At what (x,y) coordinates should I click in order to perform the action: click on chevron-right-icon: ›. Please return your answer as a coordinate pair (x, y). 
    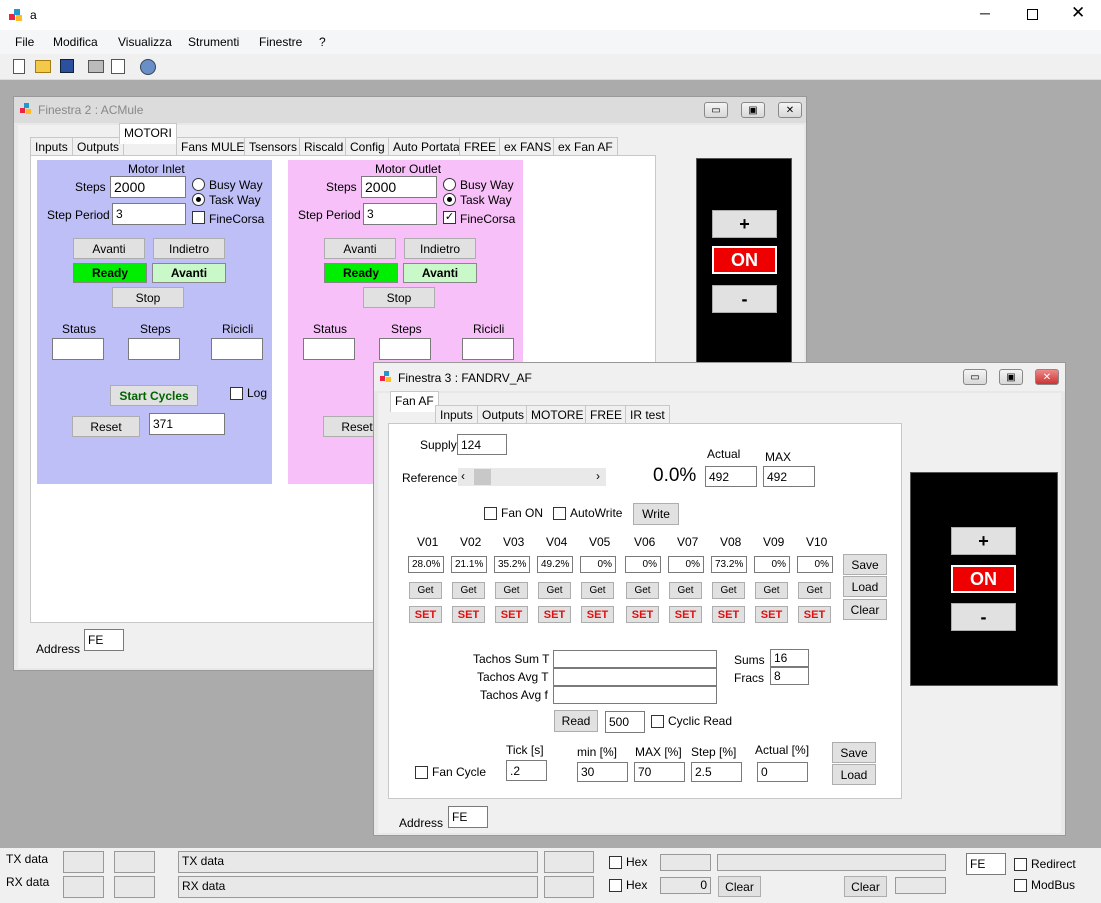
    Looking at the image, I should click on (598, 476).